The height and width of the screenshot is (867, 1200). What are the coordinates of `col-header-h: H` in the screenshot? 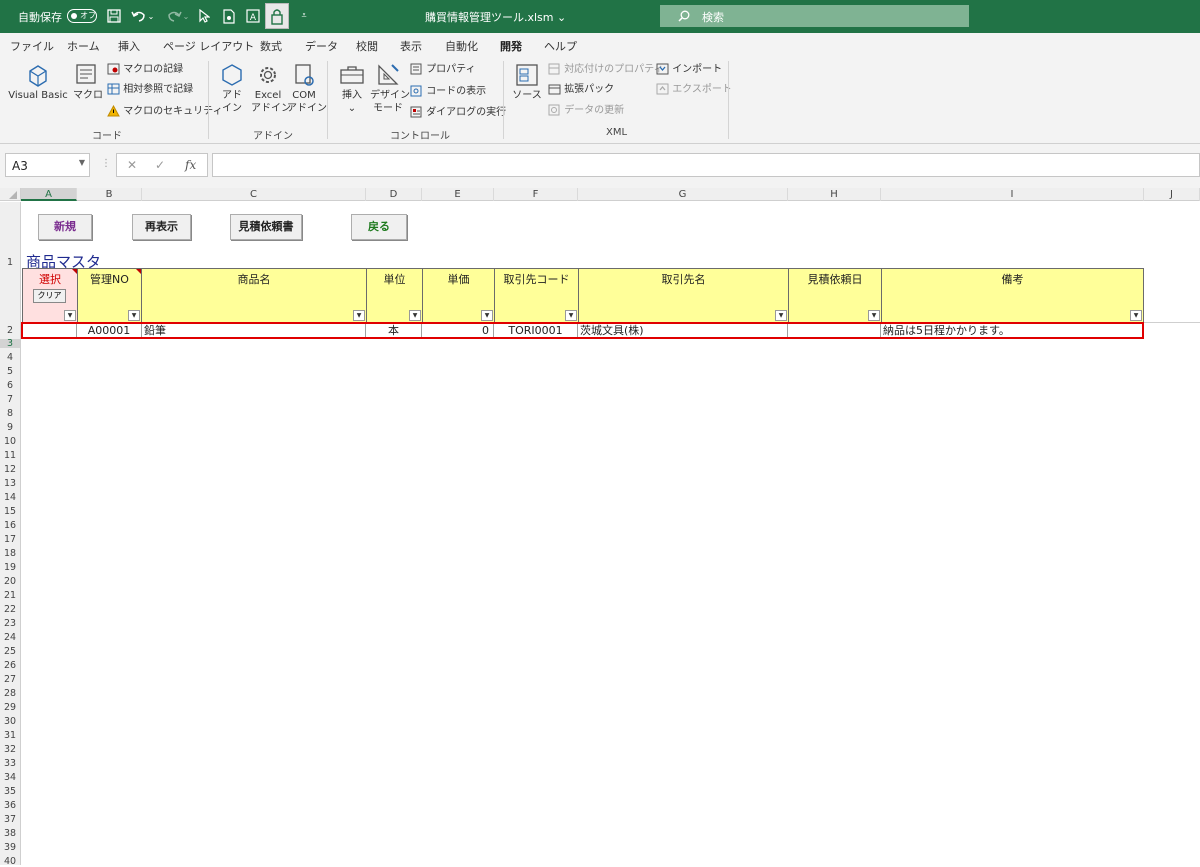 It's located at (834, 194).